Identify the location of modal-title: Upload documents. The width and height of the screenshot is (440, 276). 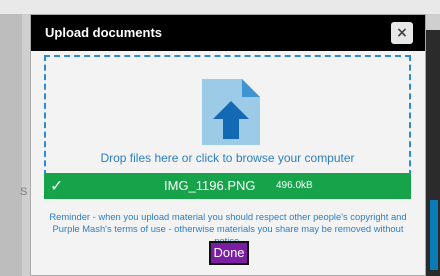
(104, 32).